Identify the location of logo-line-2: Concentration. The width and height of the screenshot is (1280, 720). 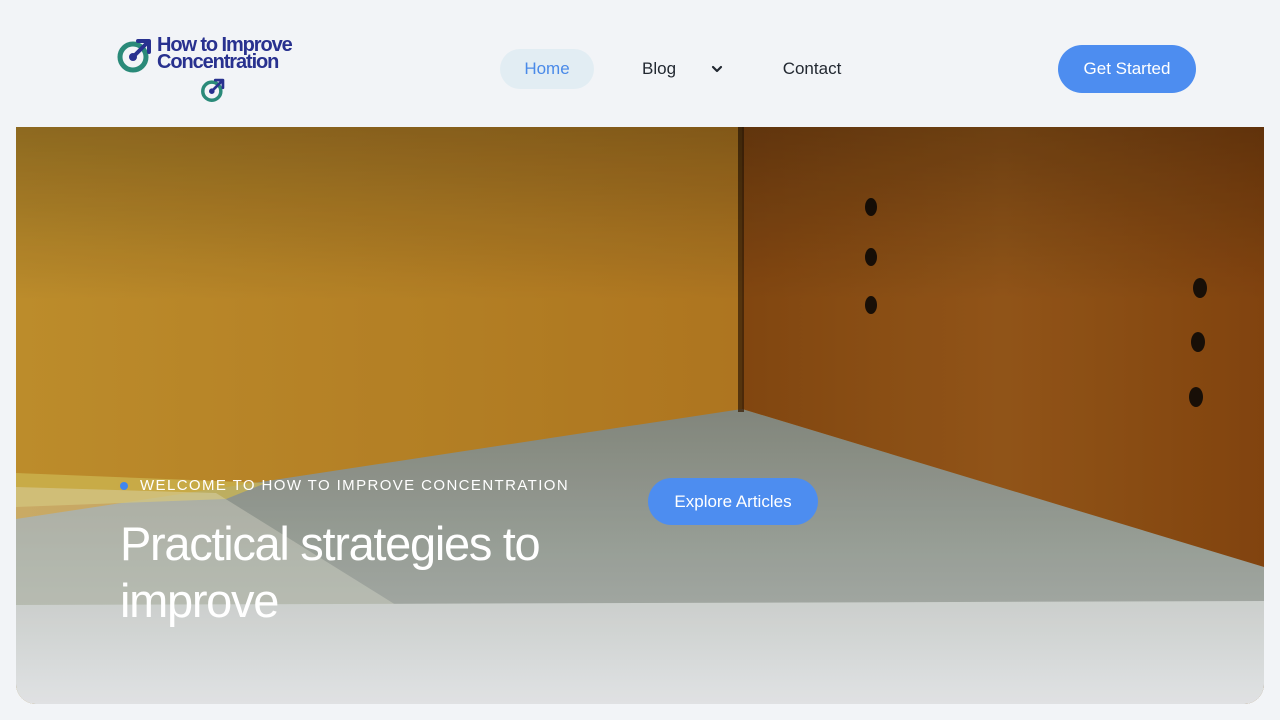
(218, 62).